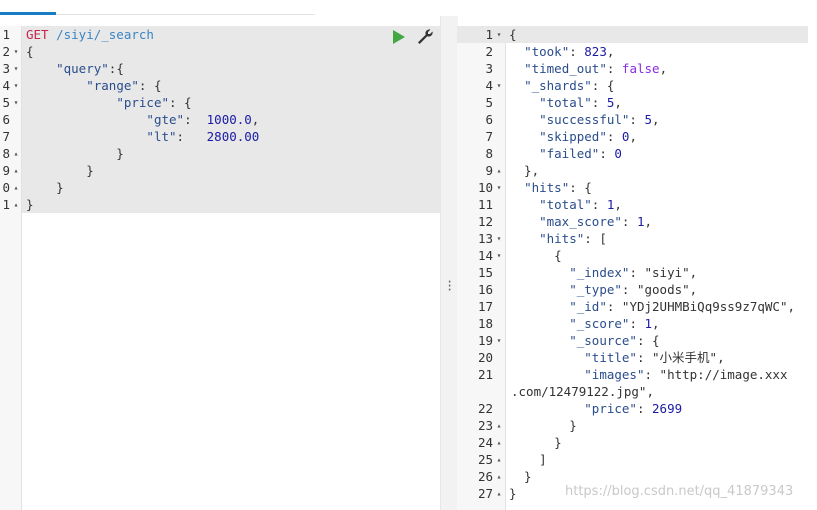  What do you see at coordinates (579, 391) in the screenshot?
I see `token-str: .com/12479122.jpg"` at bounding box center [579, 391].